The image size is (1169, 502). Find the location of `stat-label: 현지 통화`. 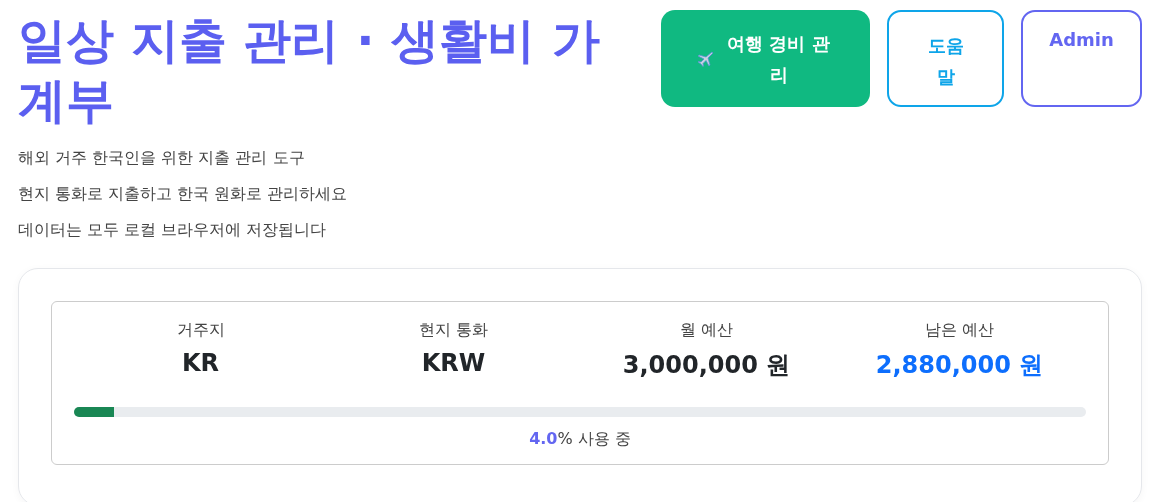

stat-label: 현지 통화 is located at coordinates (453, 330).